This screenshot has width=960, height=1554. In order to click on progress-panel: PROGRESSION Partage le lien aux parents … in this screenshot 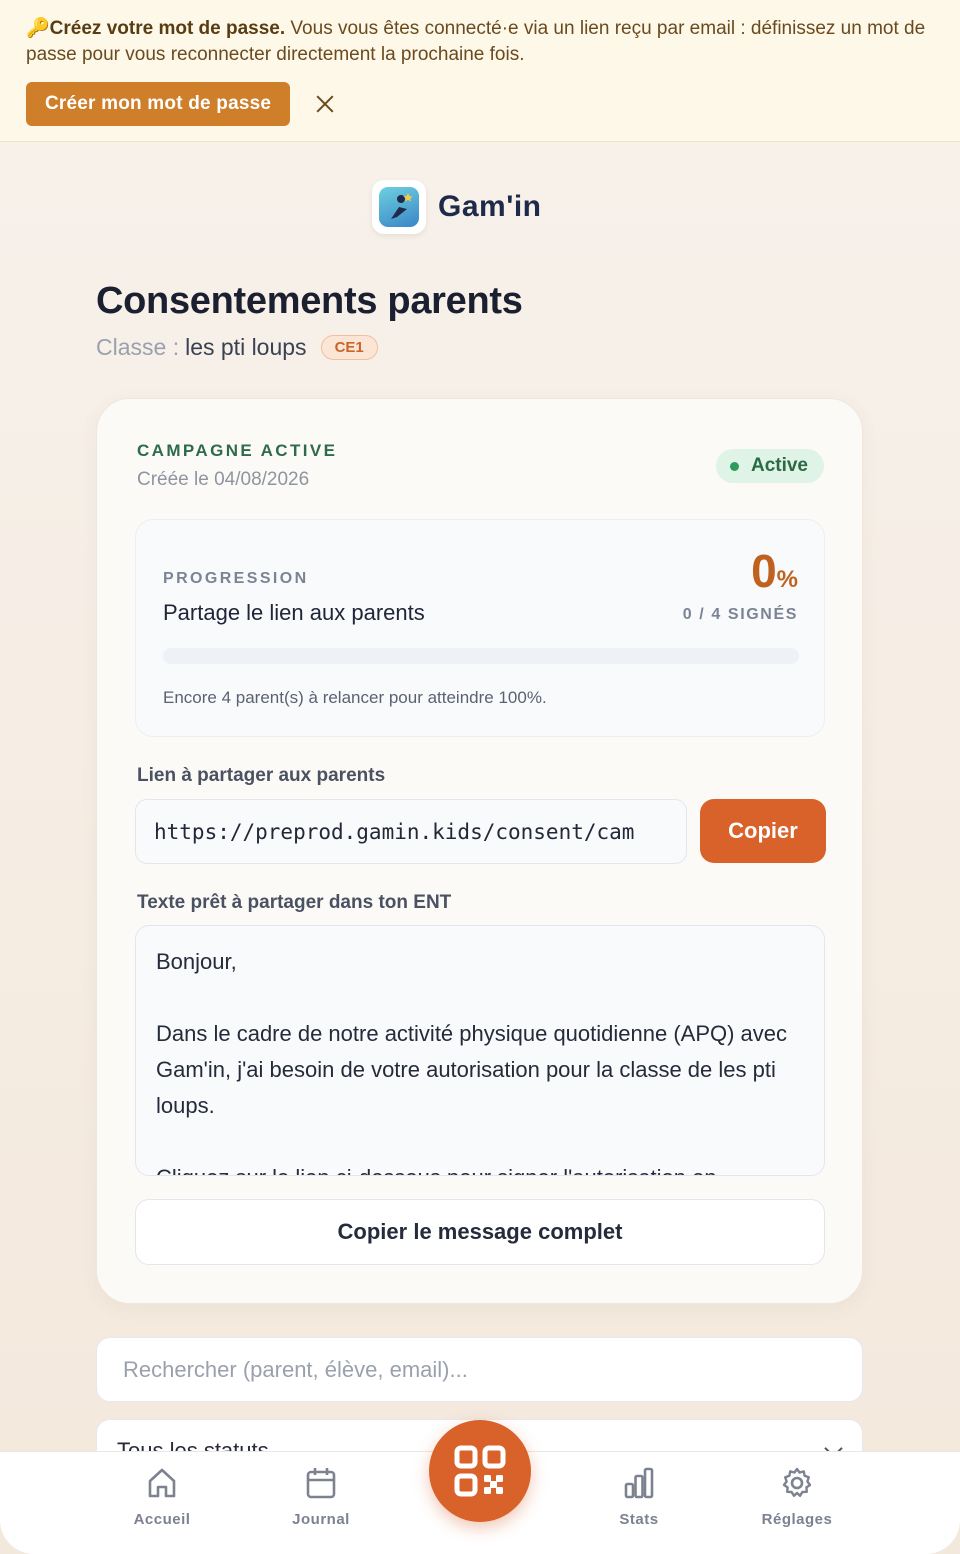, I will do `click(480, 628)`.